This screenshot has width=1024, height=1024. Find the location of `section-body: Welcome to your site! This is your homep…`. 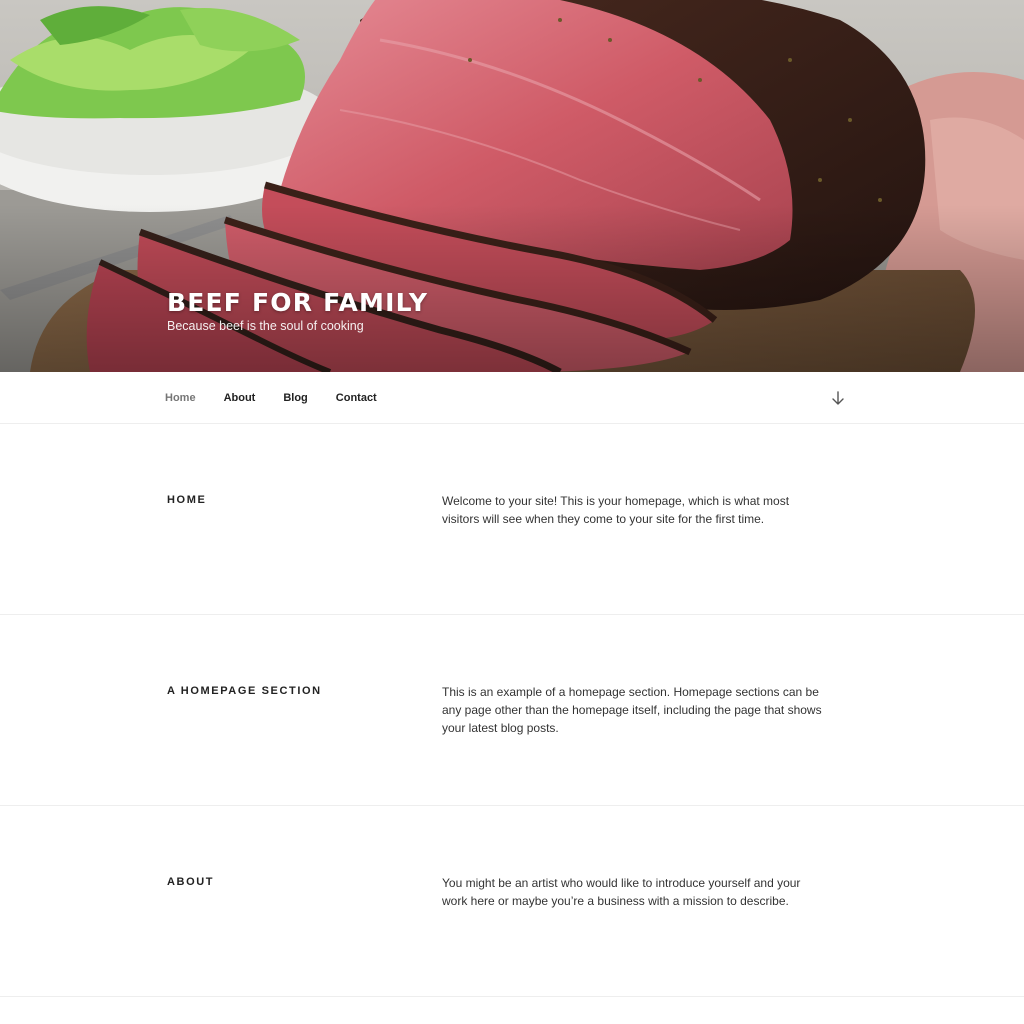

section-body: Welcome to your site! This is your homep… is located at coordinates (616, 510).